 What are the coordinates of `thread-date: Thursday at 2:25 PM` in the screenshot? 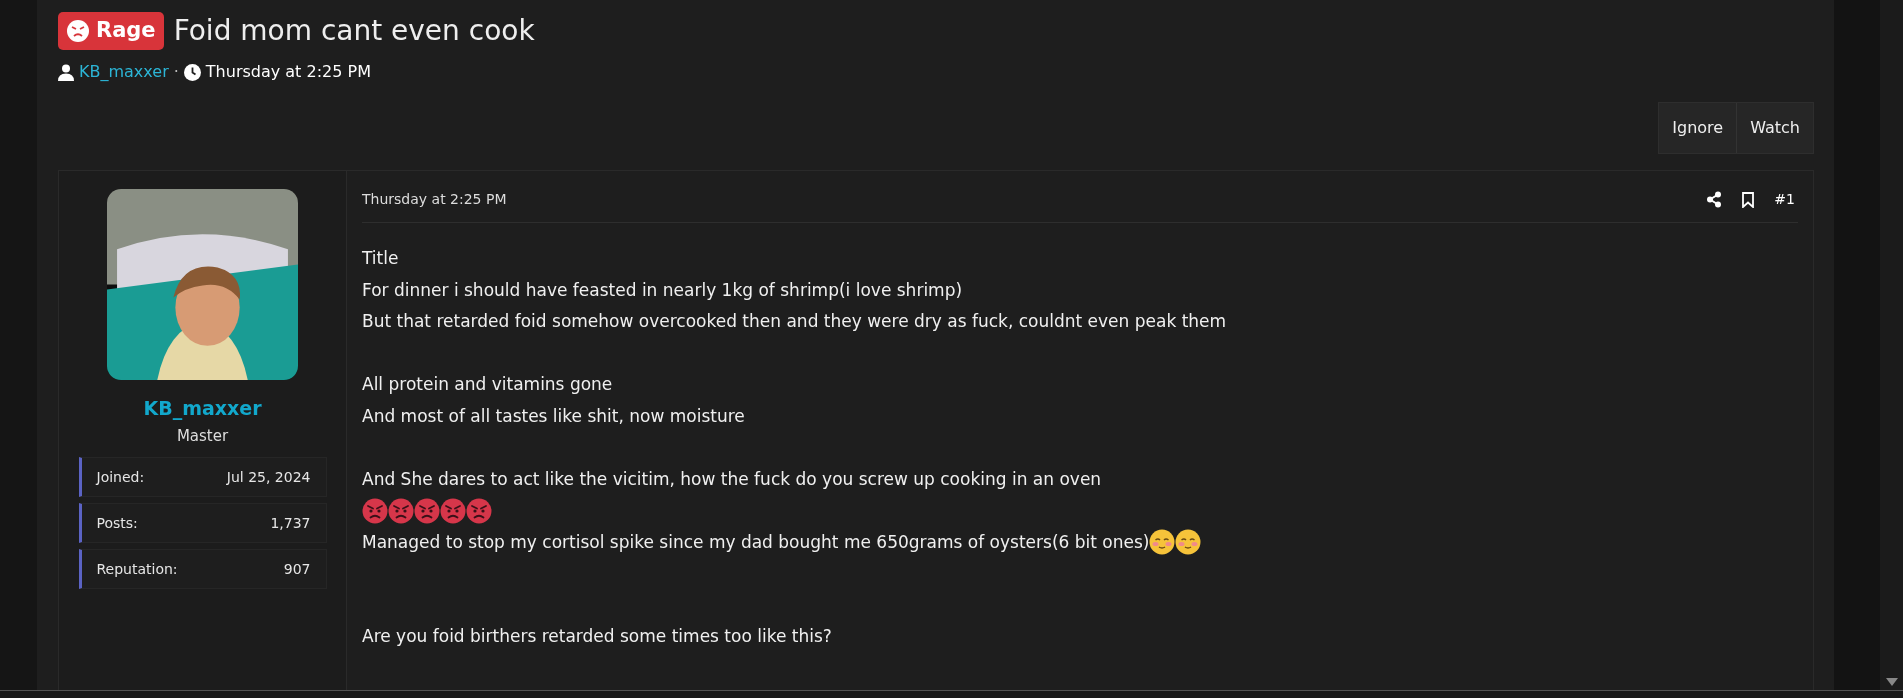 It's located at (288, 72).